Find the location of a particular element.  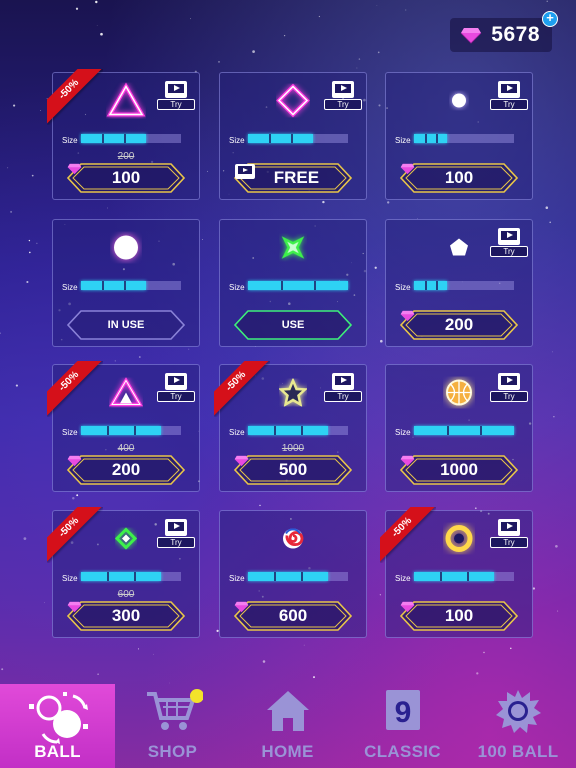

ball-card: Size USE is located at coordinates (293, 283).